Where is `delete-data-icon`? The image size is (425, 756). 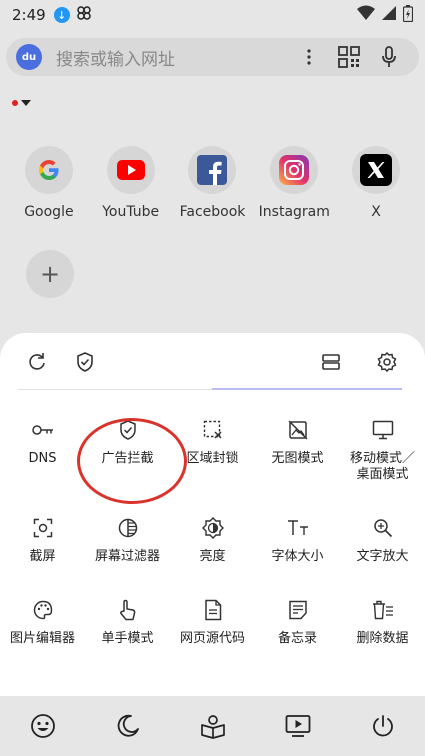
delete-data-icon is located at coordinates (383, 610).